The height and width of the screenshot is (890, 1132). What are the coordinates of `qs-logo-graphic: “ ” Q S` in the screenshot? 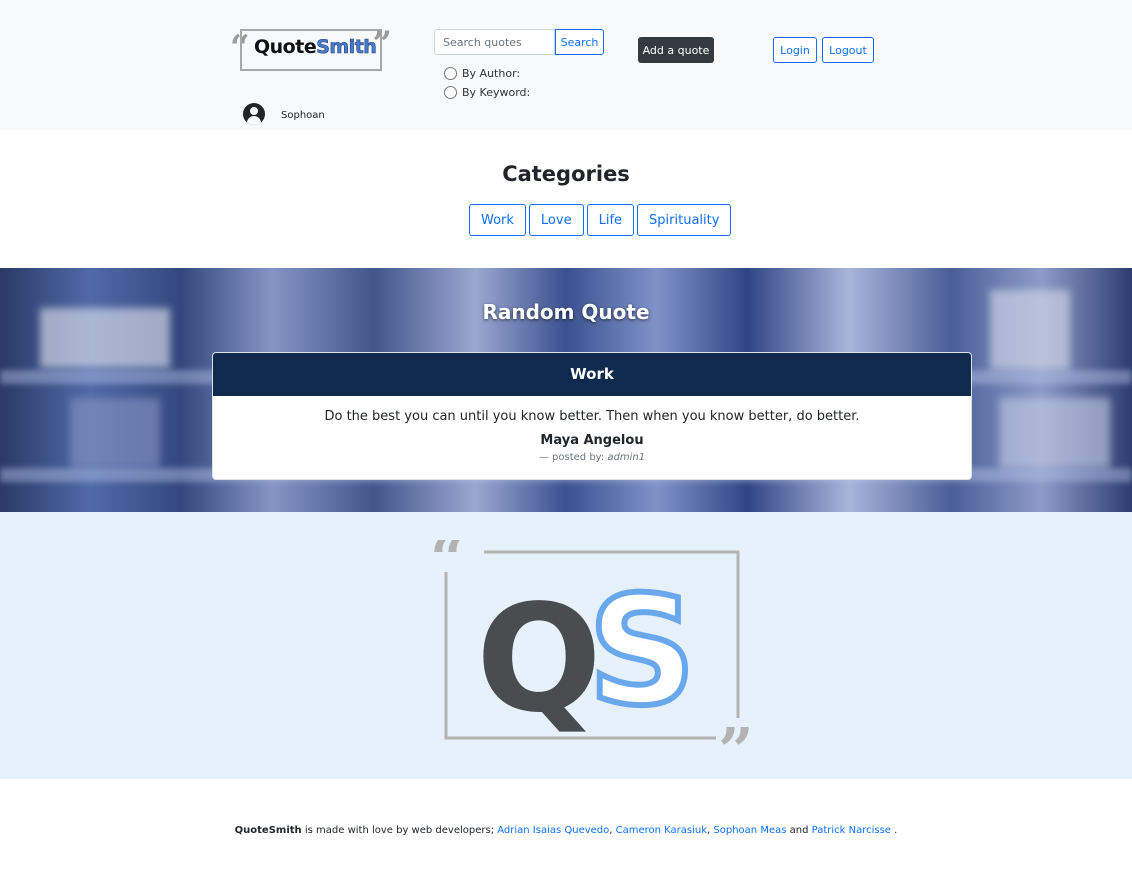 It's located at (592, 646).